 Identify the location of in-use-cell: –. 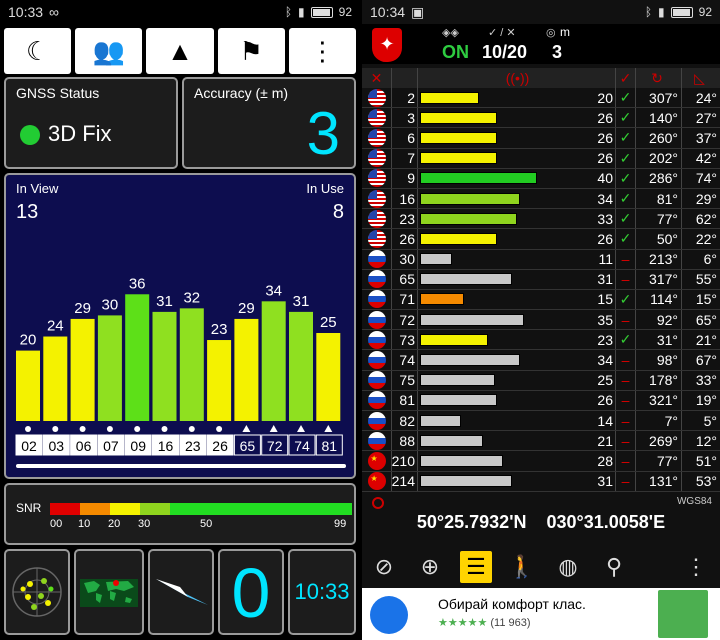
(626, 360).